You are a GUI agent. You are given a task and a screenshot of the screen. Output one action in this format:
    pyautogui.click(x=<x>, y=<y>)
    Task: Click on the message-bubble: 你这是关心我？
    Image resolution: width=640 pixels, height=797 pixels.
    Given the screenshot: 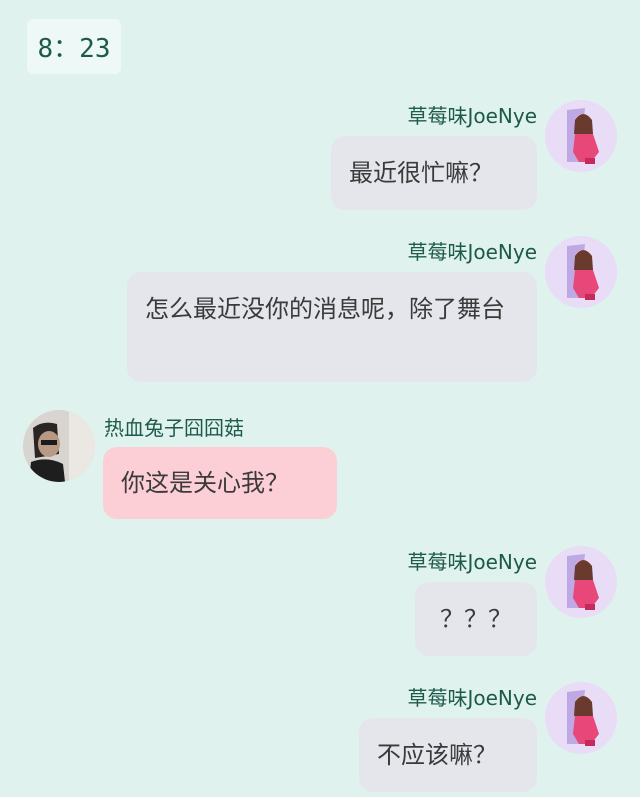 What is the action you would take?
    pyautogui.click(x=220, y=483)
    